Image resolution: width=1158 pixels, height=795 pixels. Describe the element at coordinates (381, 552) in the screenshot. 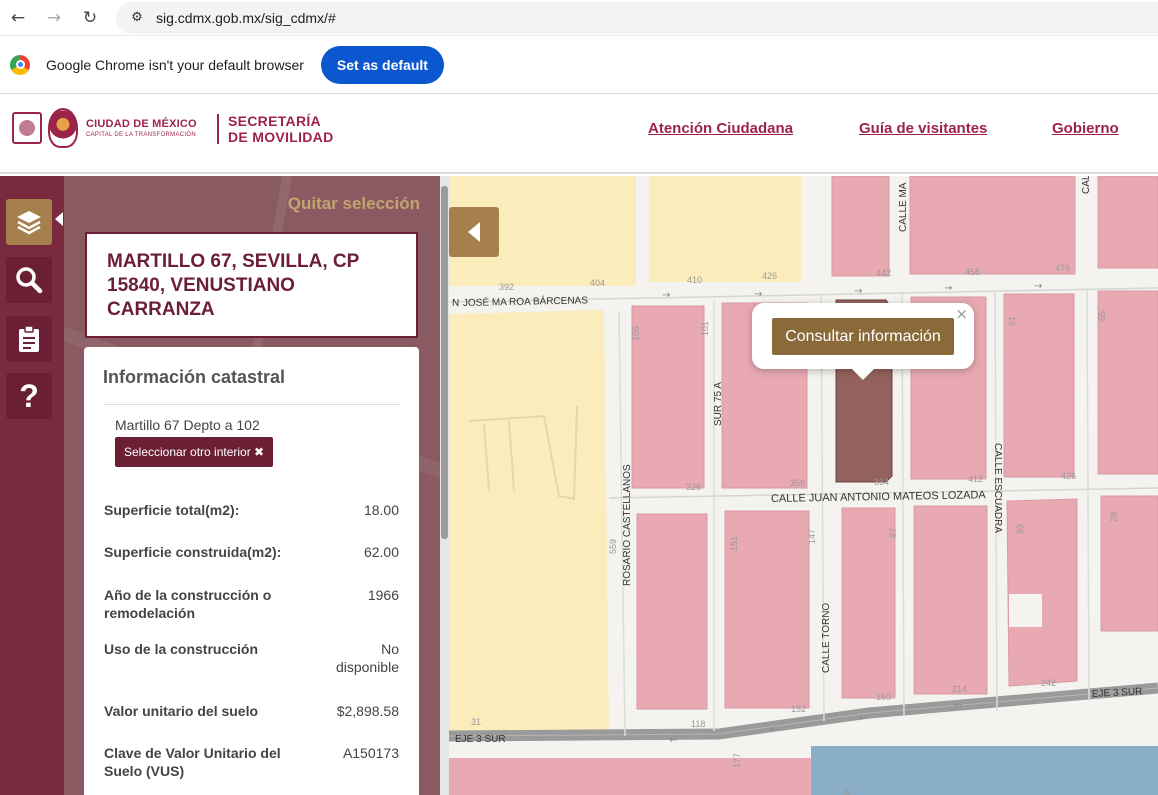

I see `attr-value: 62.00` at that location.